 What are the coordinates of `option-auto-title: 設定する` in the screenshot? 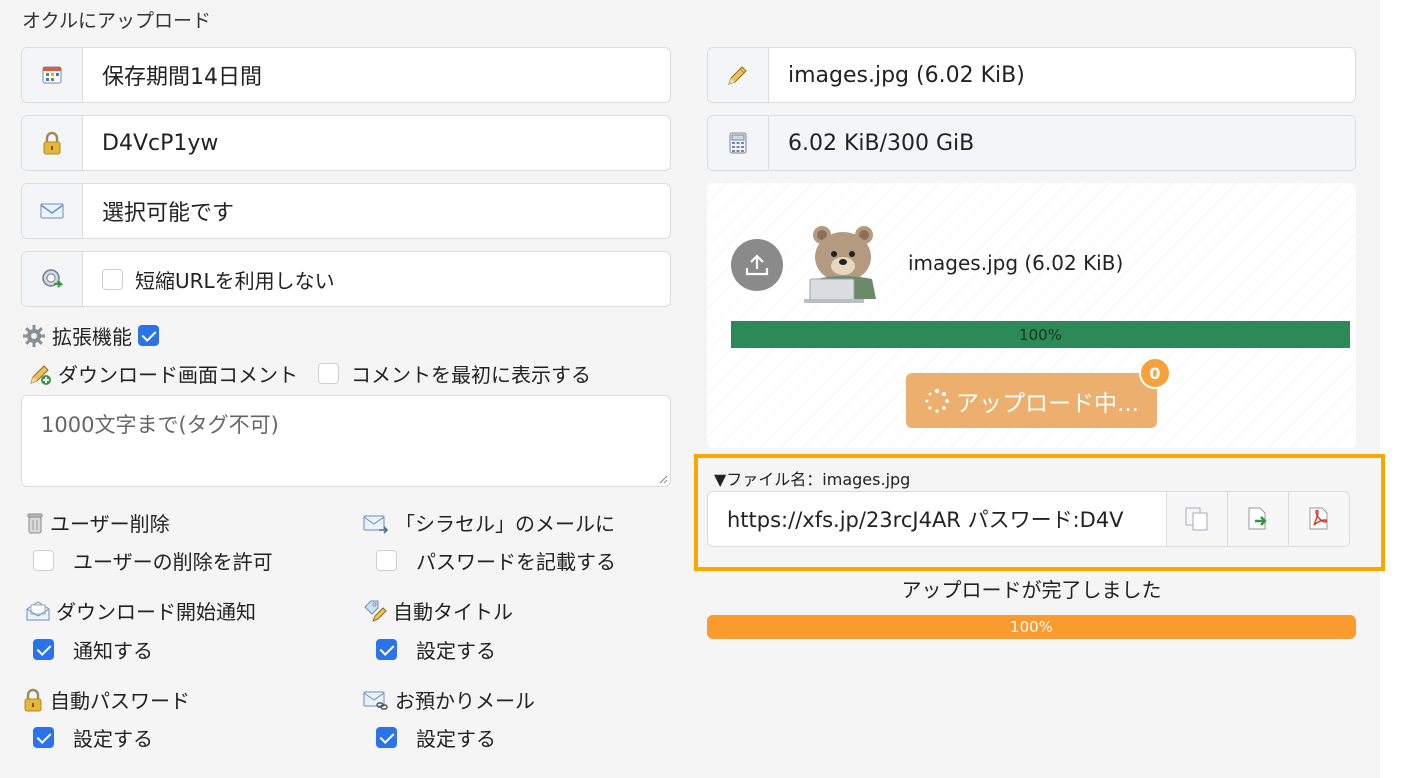 It's located at (436, 649).